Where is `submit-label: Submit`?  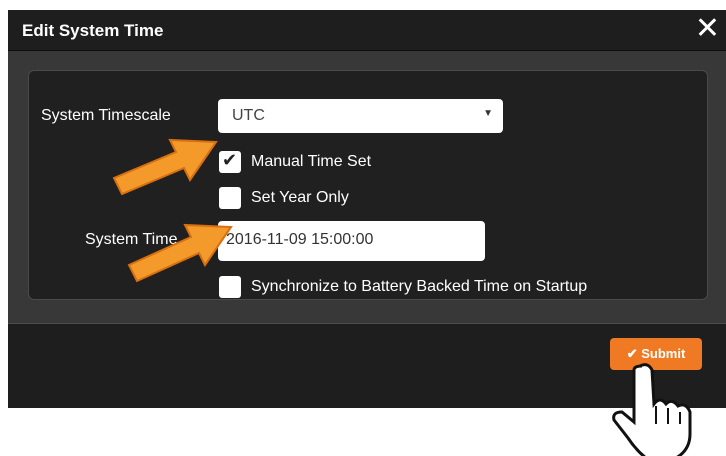 submit-label: Submit is located at coordinates (663, 353).